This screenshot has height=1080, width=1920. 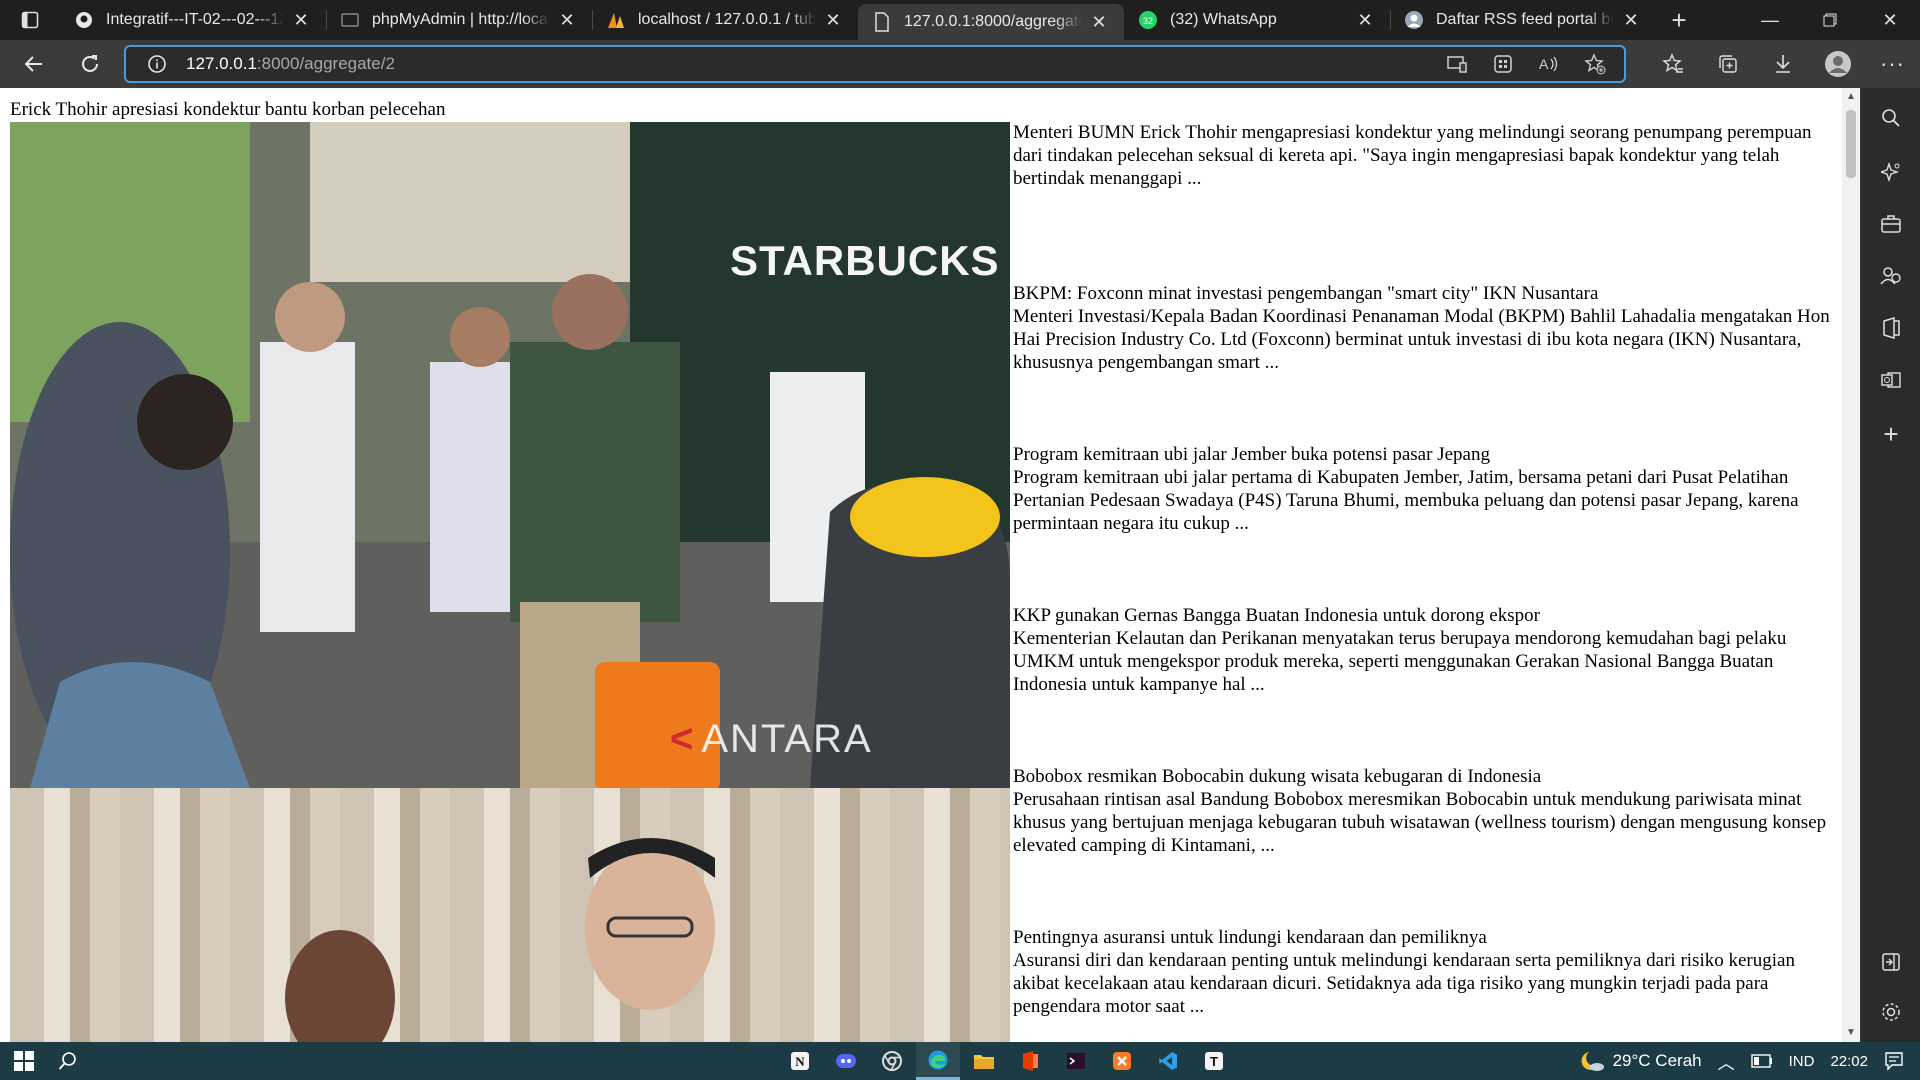 I want to click on new-tab-button: +, so click(x=1679, y=20).